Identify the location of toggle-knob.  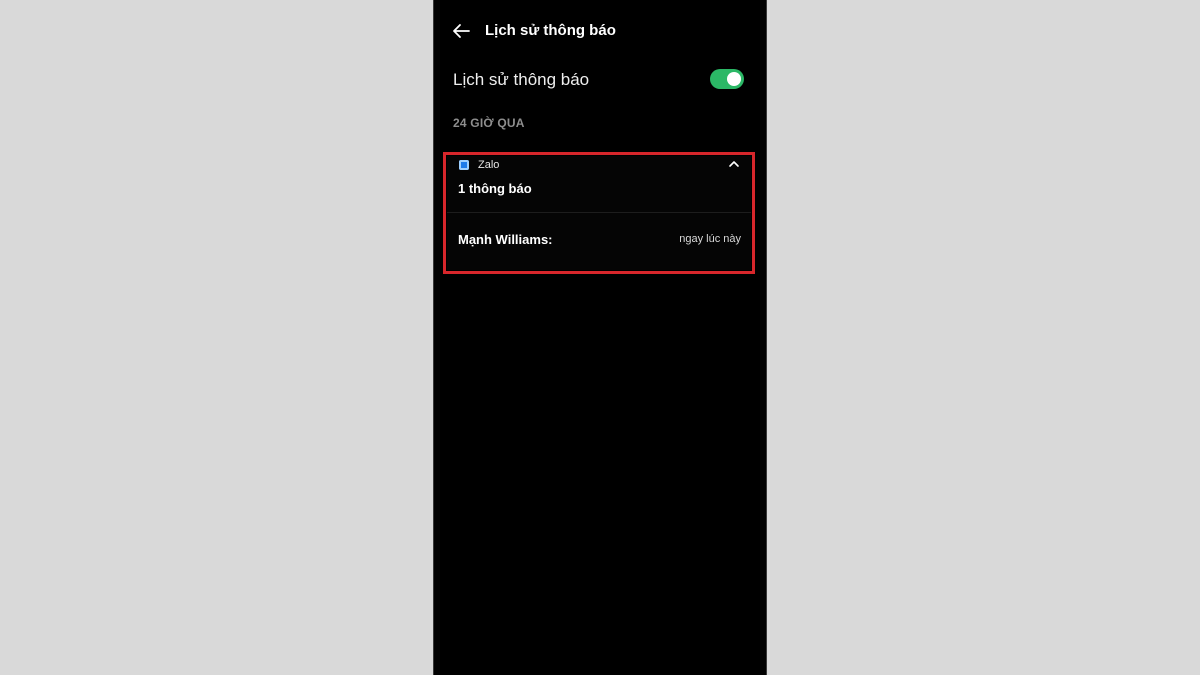
(734, 79).